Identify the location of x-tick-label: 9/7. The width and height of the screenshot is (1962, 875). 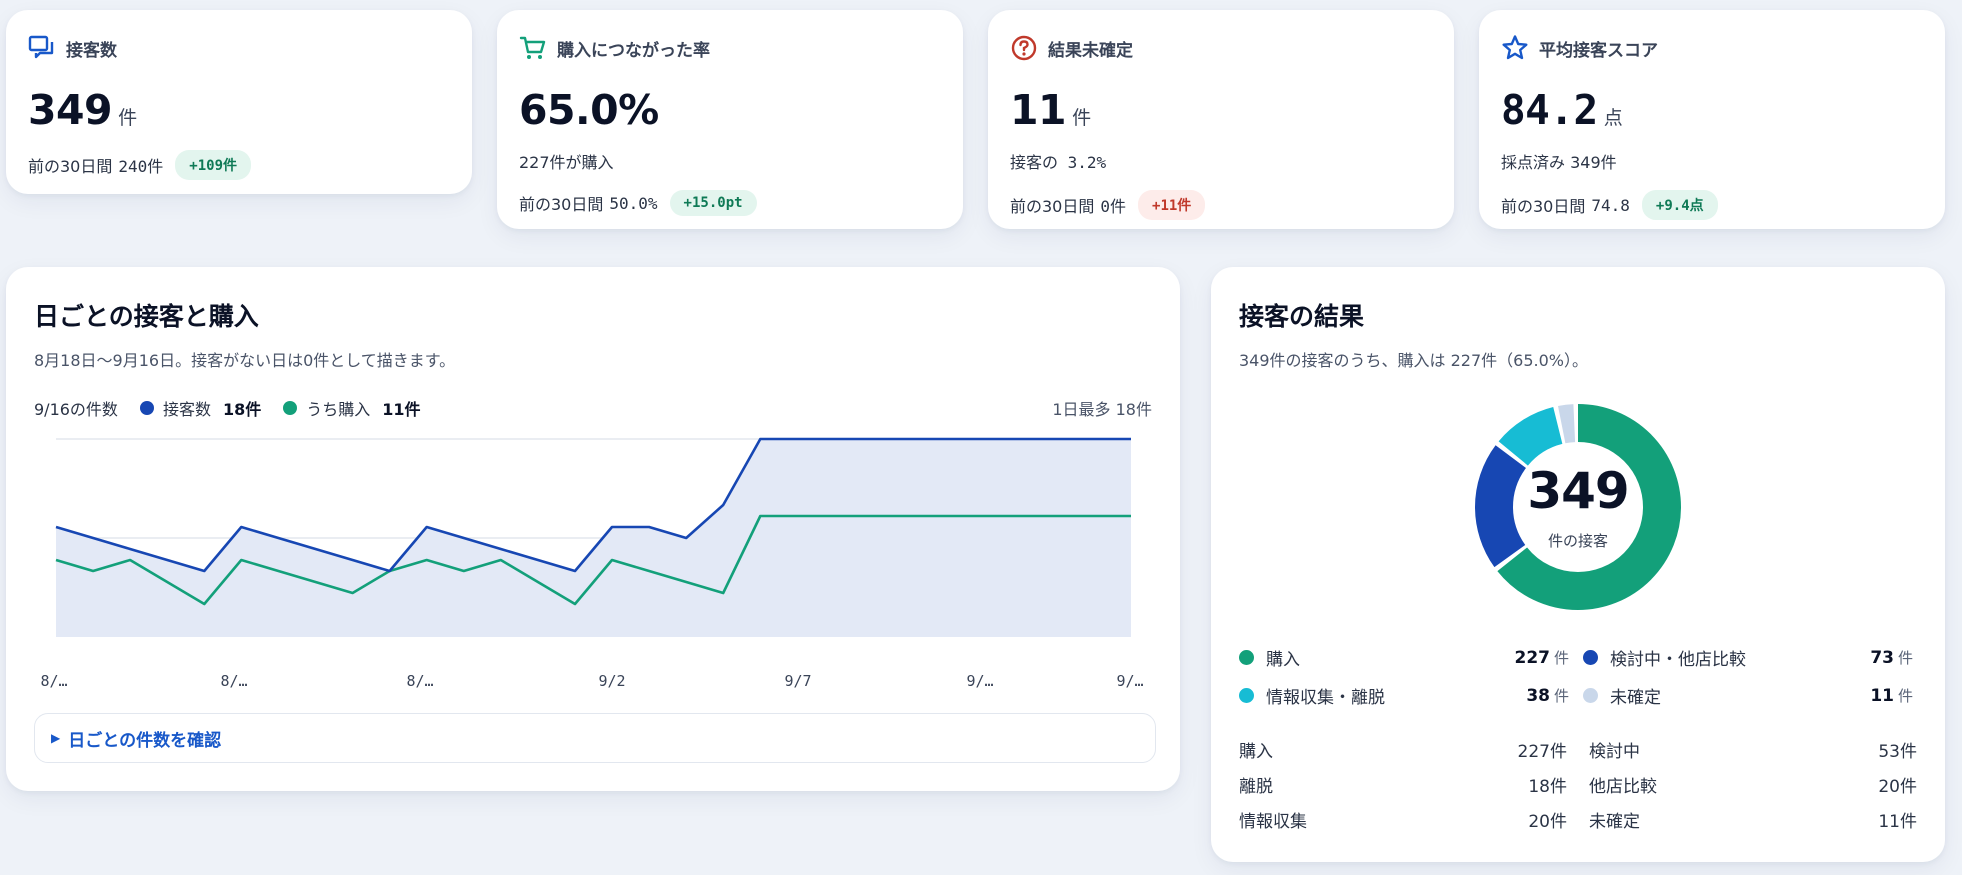
(798, 681).